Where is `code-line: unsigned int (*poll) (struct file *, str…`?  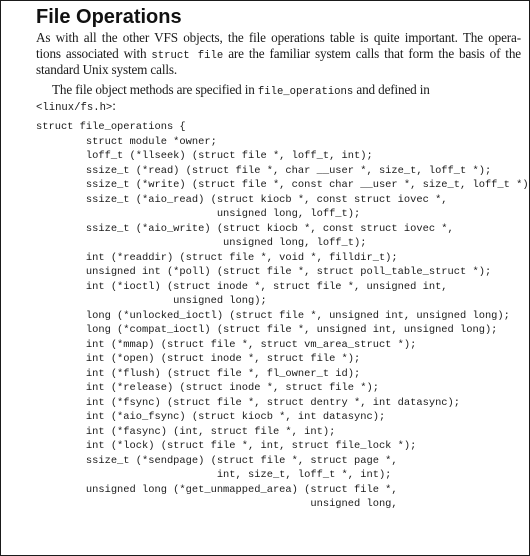 code-line: unsigned int (*poll) (struct file *, str… is located at coordinates (264, 272).